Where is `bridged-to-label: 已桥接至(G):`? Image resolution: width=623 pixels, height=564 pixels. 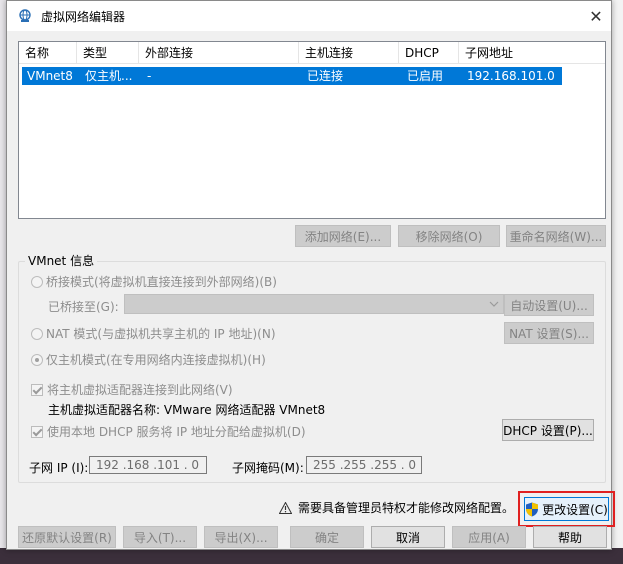 bridged-to-label: 已桥接至(G): is located at coordinates (83, 307).